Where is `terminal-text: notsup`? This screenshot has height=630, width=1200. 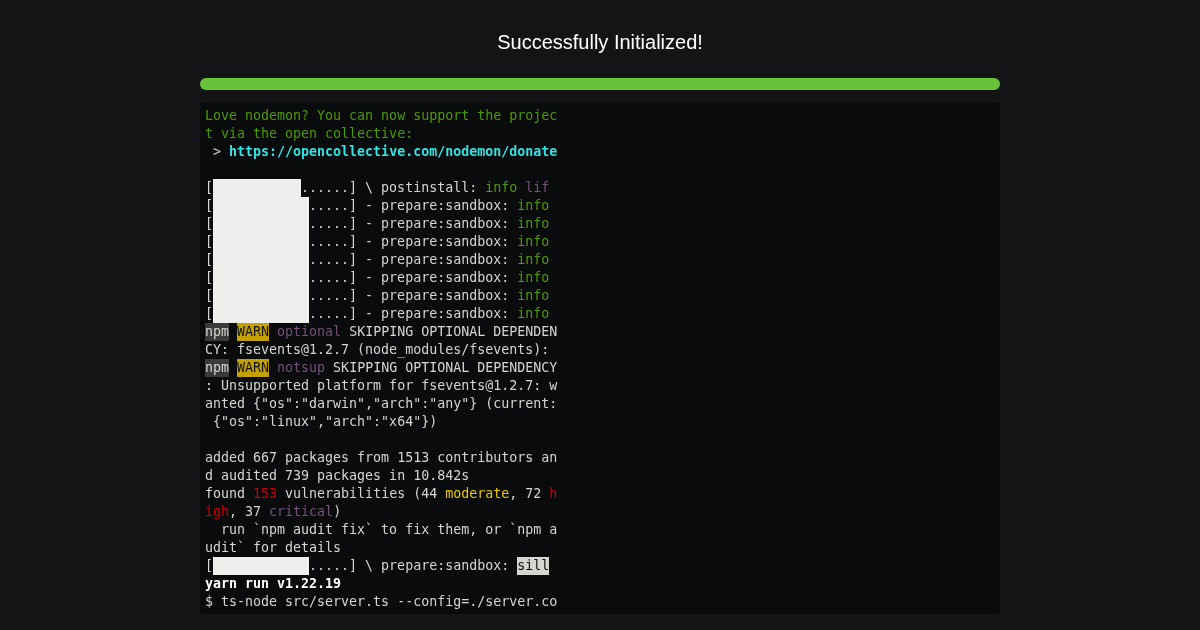 terminal-text: notsup is located at coordinates (301, 368).